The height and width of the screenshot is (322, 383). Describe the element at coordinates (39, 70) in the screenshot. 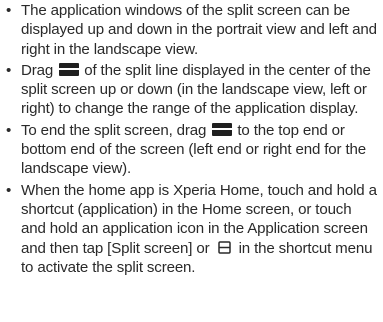

I see `item-text-before: Drag` at that location.